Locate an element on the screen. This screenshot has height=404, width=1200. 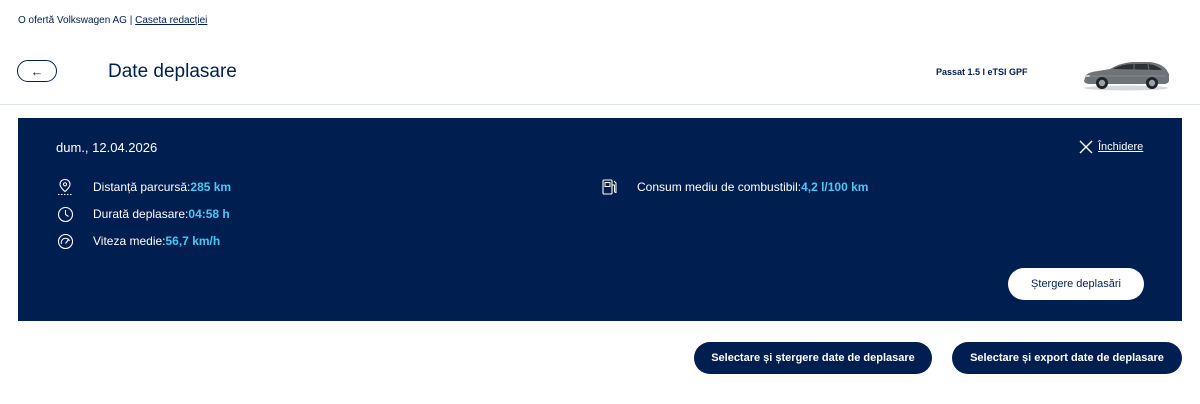
speed-stat: Viteza medie: 56,7 km/h is located at coordinates (138, 241).